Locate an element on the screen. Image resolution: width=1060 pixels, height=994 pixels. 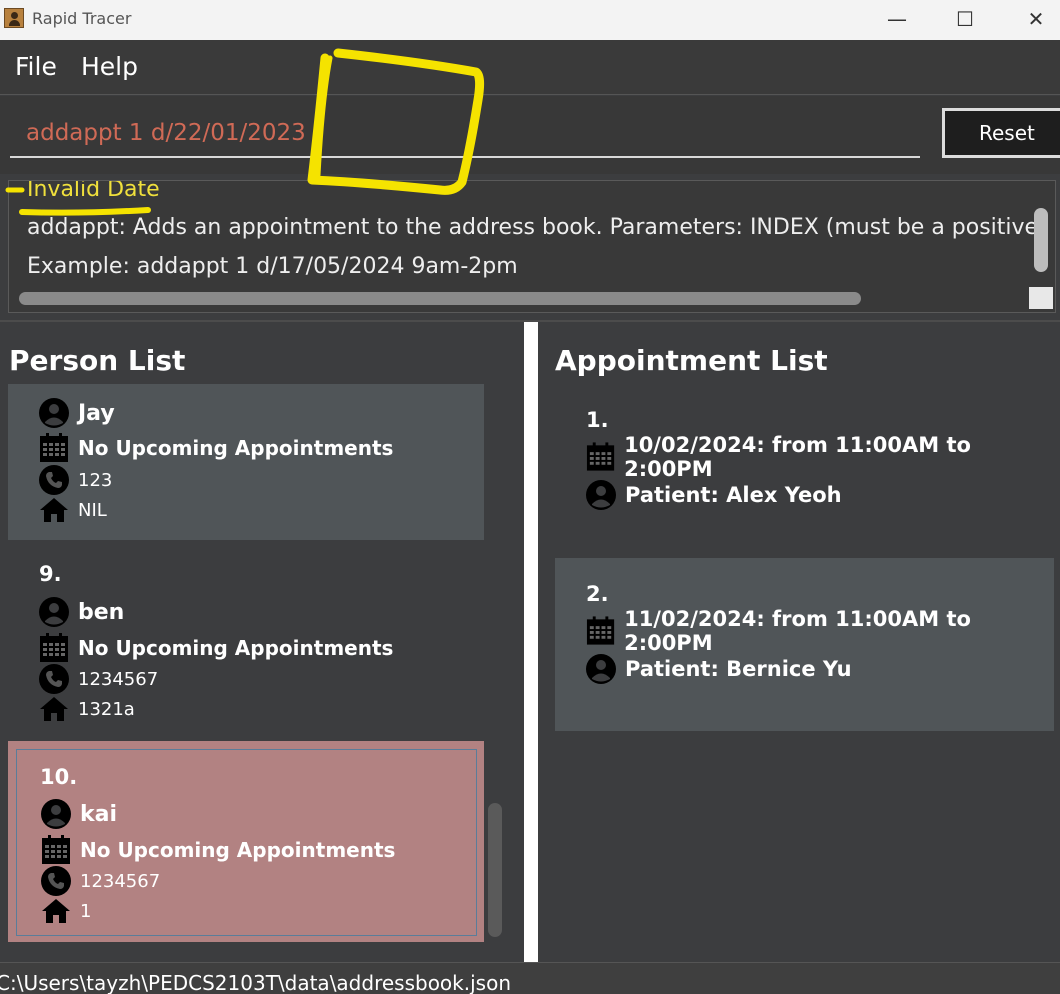
person-name-row: ben is located at coordinates (81, 612).